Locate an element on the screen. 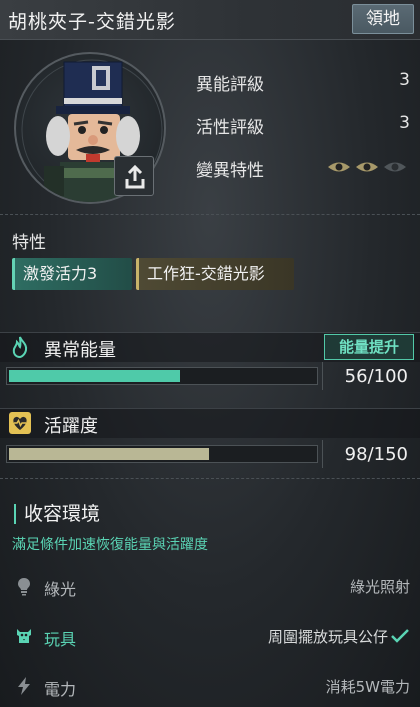 The height and width of the screenshot is (707, 420). energy-boost-button: 能量提升 is located at coordinates (369, 347).